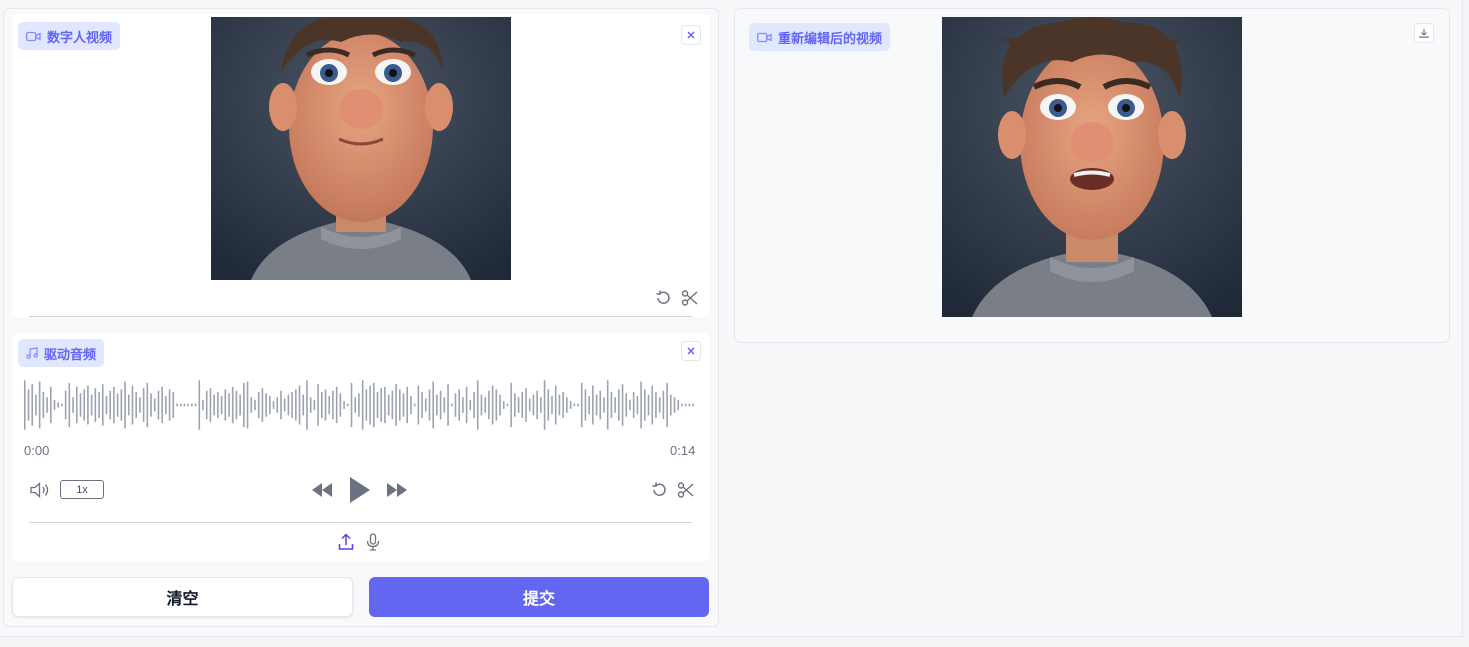 This screenshot has width=1469, height=647. What do you see at coordinates (32, 353) in the screenshot?
I see `music-note-icon` at bounding box center [32, 353].